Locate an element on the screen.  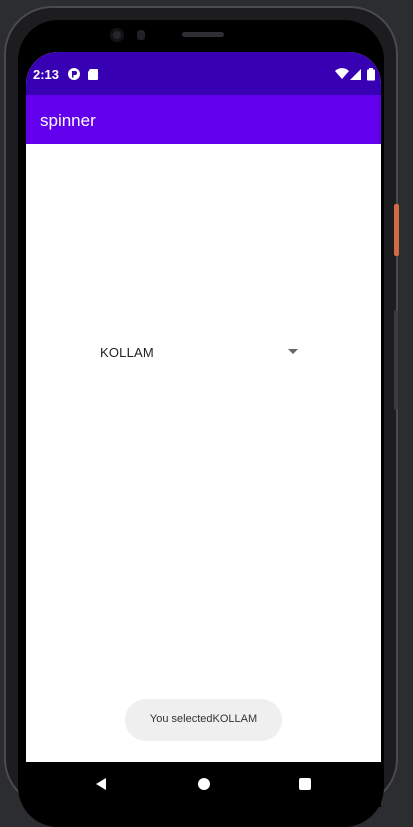
earpiece-speaker is located at coordinates (203, 34).